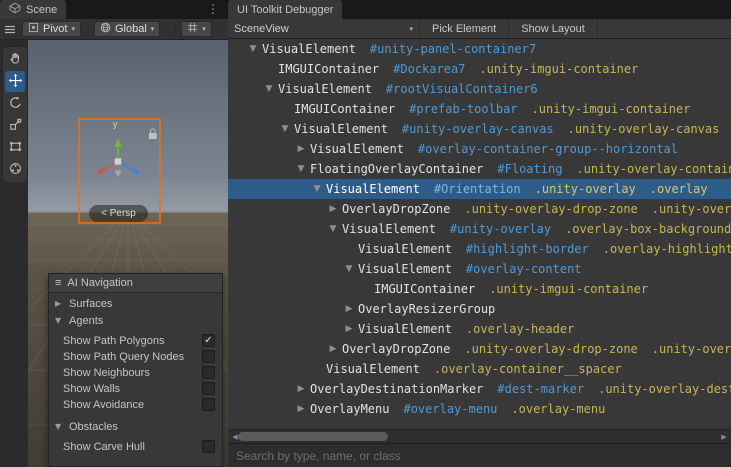 Image resolution: width=731 pixels, height=467 pixels. I want to click on checkbox-show-path-query-nodes, so click(208, 356).